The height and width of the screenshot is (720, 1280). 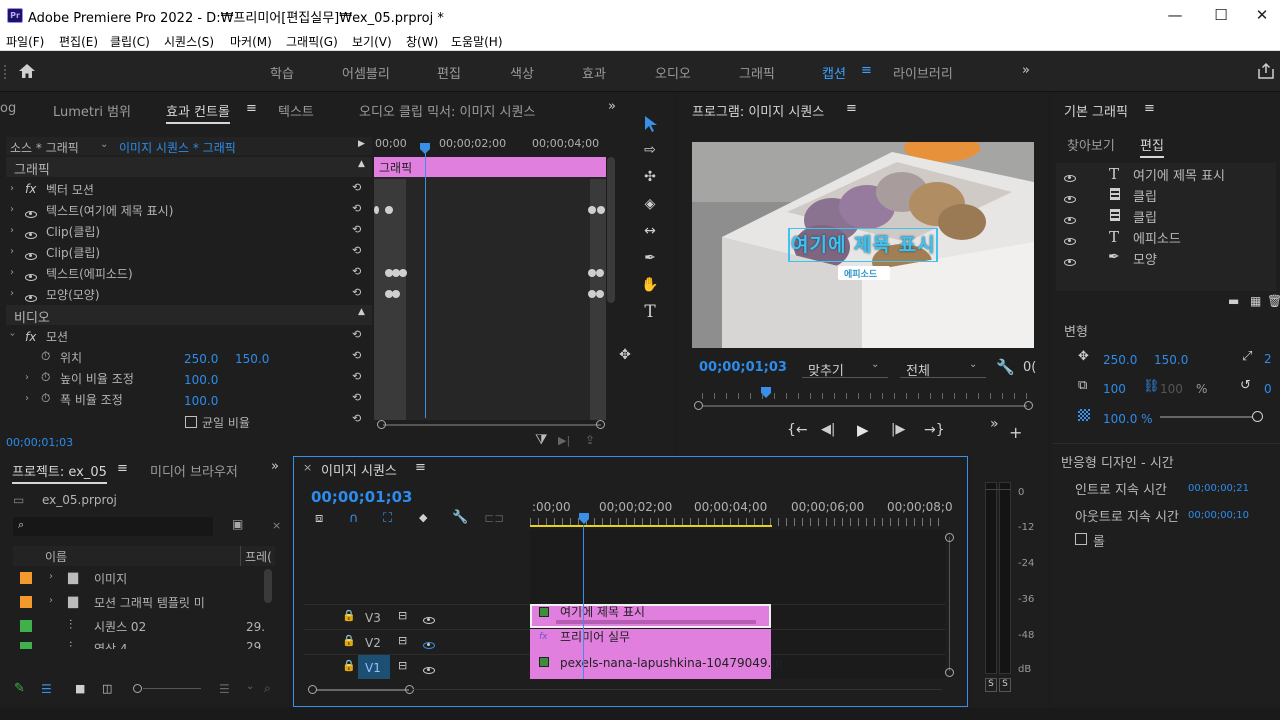 I want to click on tab-og: og, so click(x=8, y=108).